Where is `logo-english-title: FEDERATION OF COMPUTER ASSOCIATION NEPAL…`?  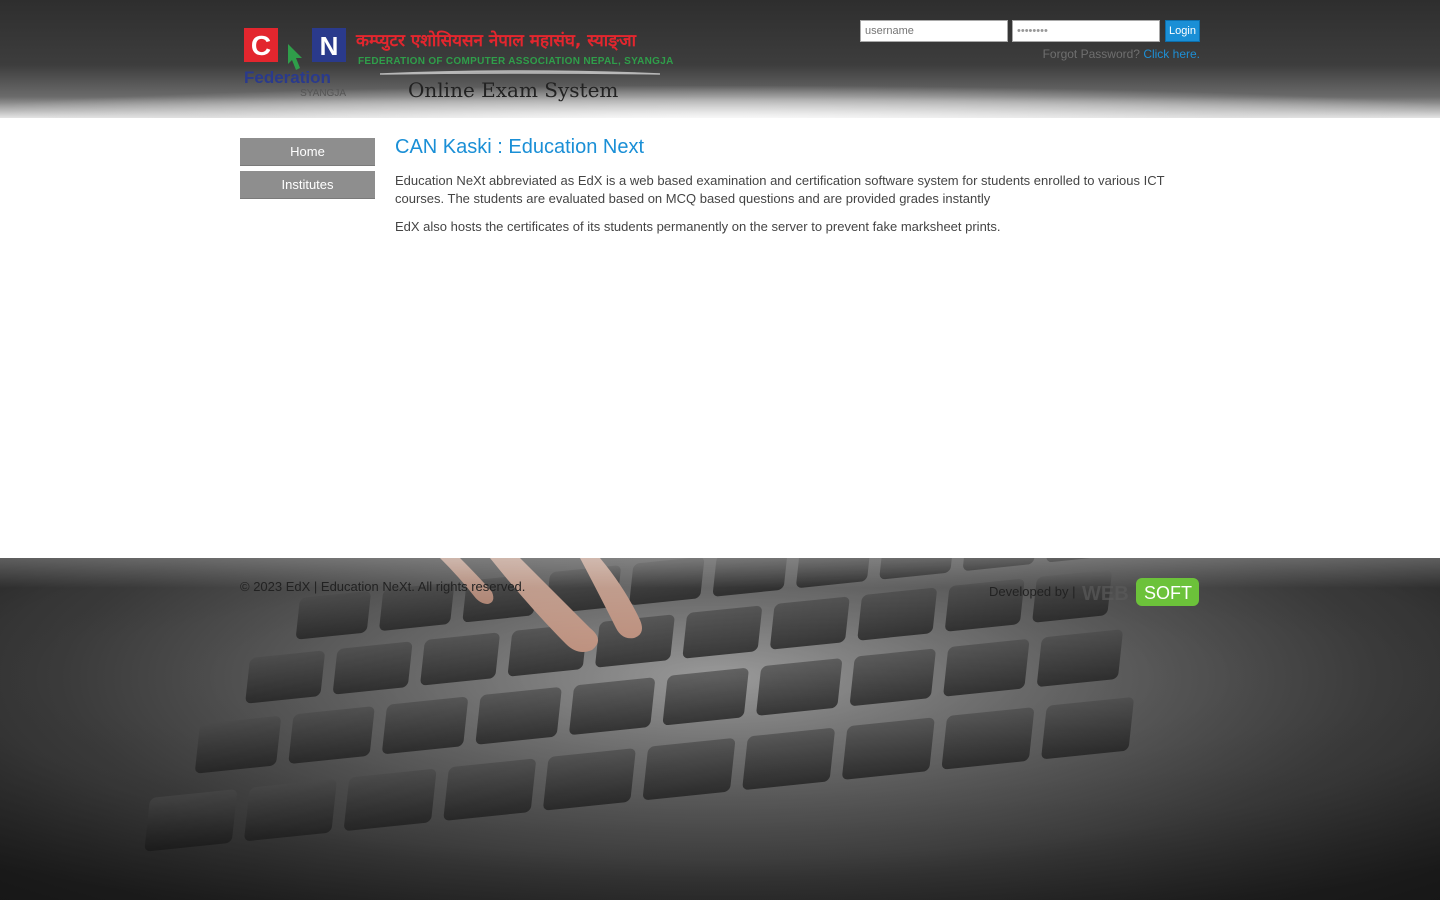 logo-english-title: FEDERATION OF COMPUTER ASSOCIATION NEPAL… is located at coordinates (516, 61).